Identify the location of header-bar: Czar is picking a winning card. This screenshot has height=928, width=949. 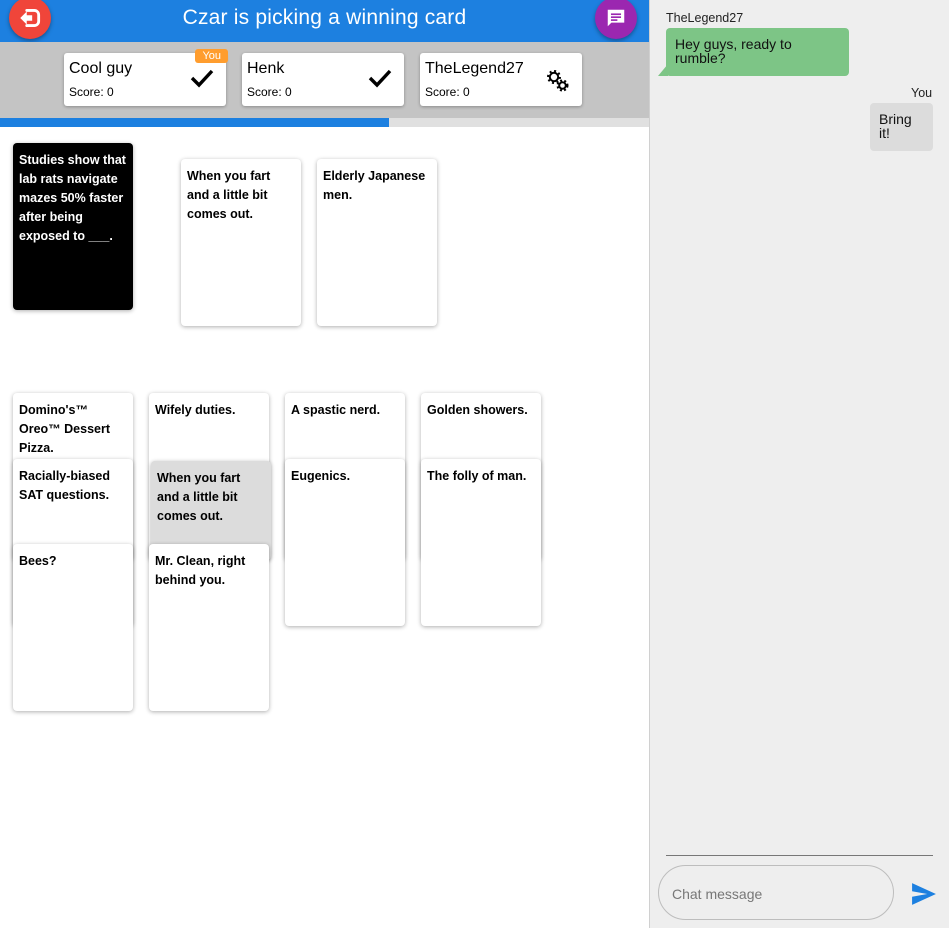
(324, 21).